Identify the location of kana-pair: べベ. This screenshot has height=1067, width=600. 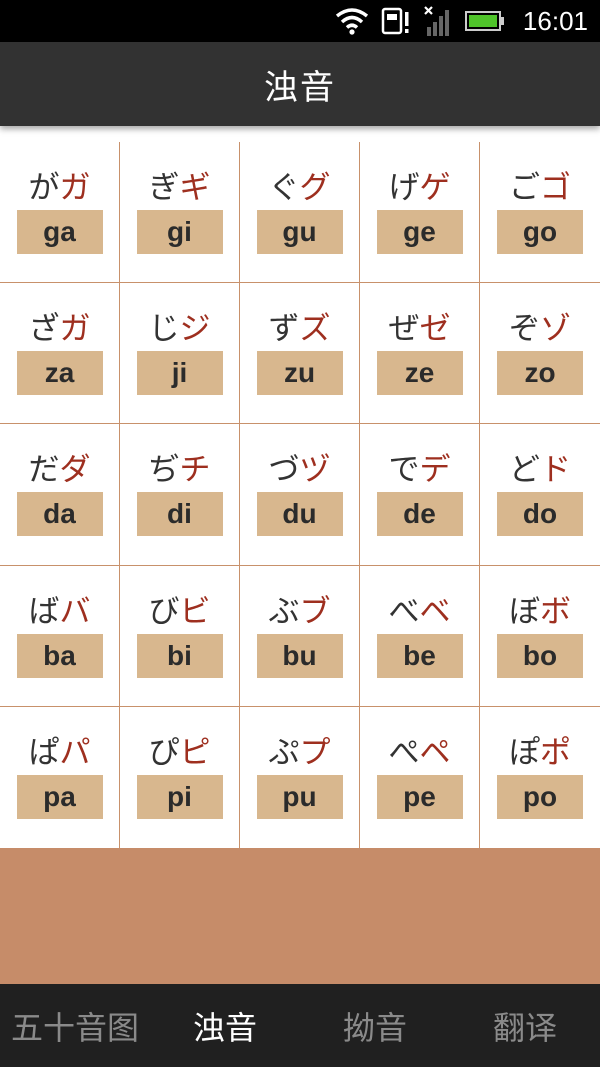
(420, 613).